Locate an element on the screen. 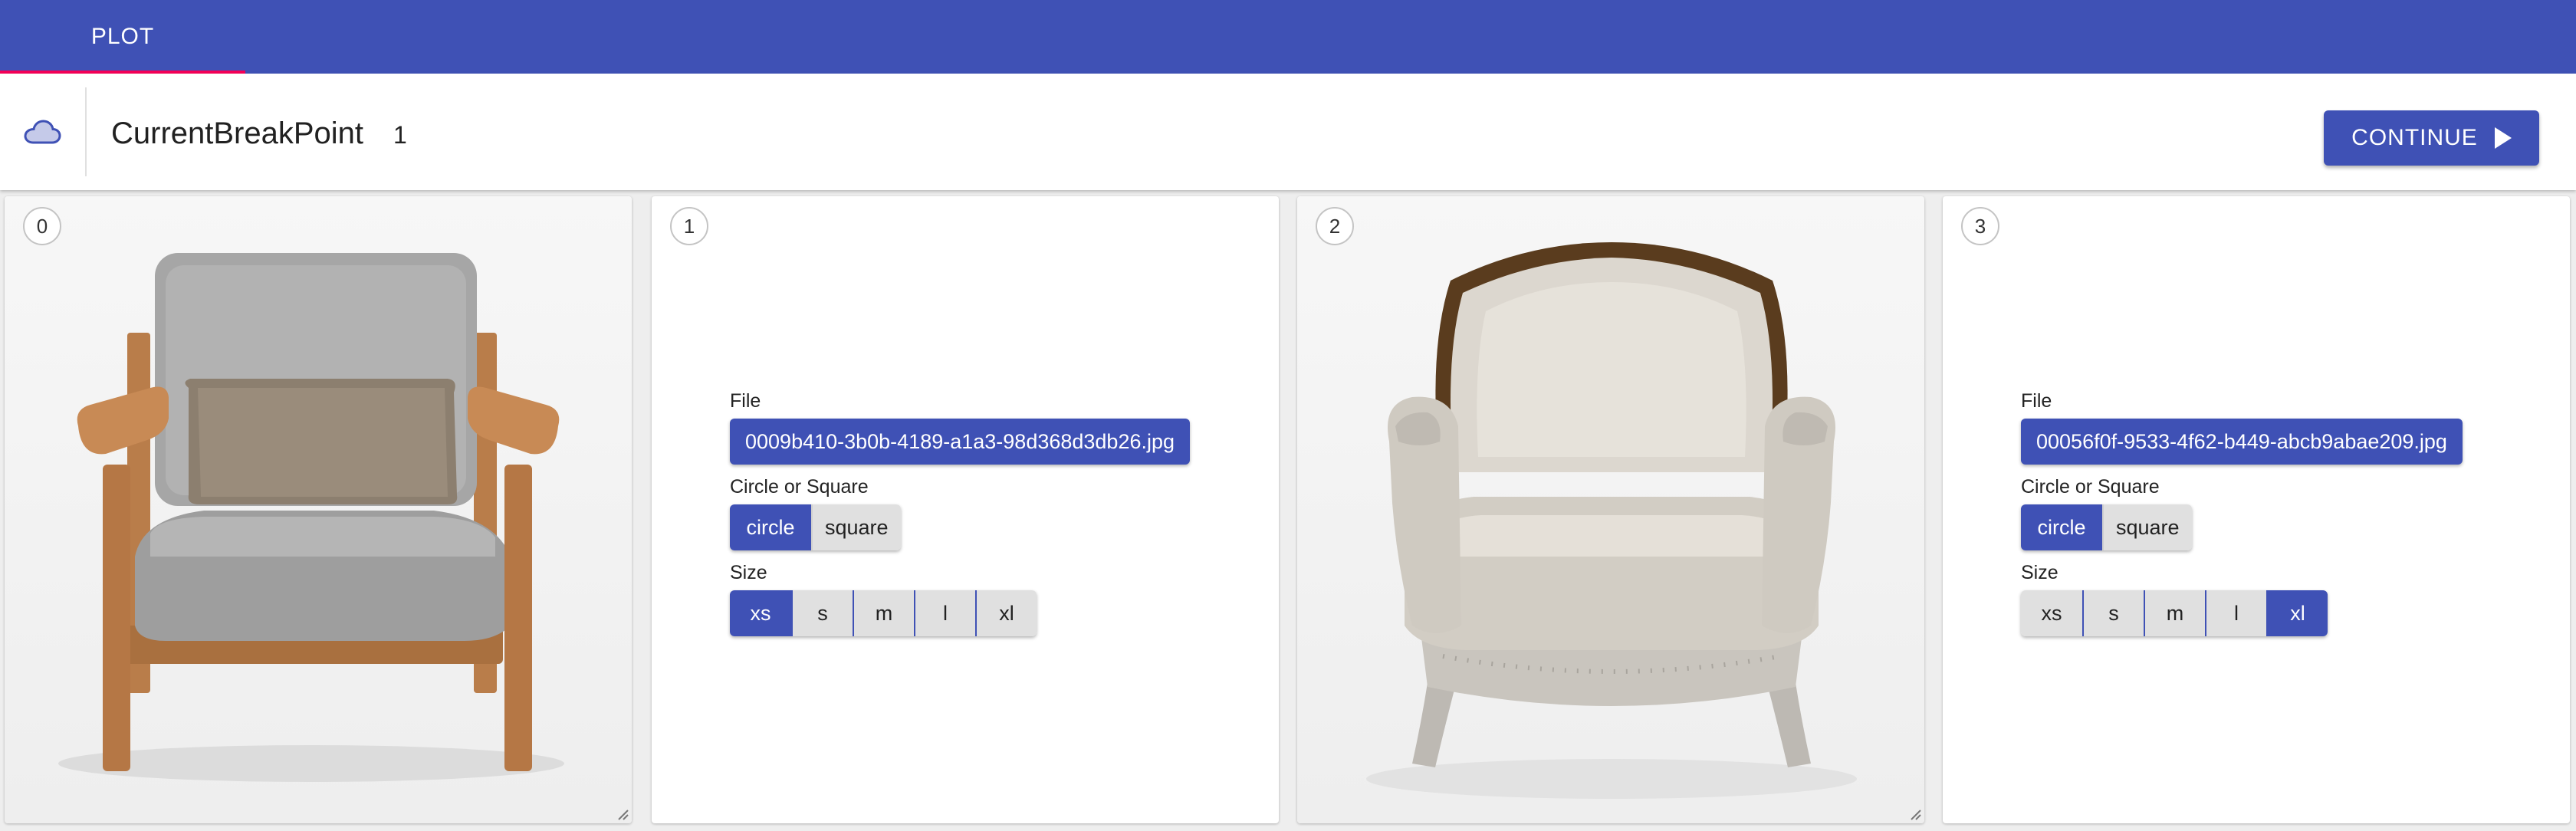  tab-plot: PLOT is located at coordinates (123, 37).